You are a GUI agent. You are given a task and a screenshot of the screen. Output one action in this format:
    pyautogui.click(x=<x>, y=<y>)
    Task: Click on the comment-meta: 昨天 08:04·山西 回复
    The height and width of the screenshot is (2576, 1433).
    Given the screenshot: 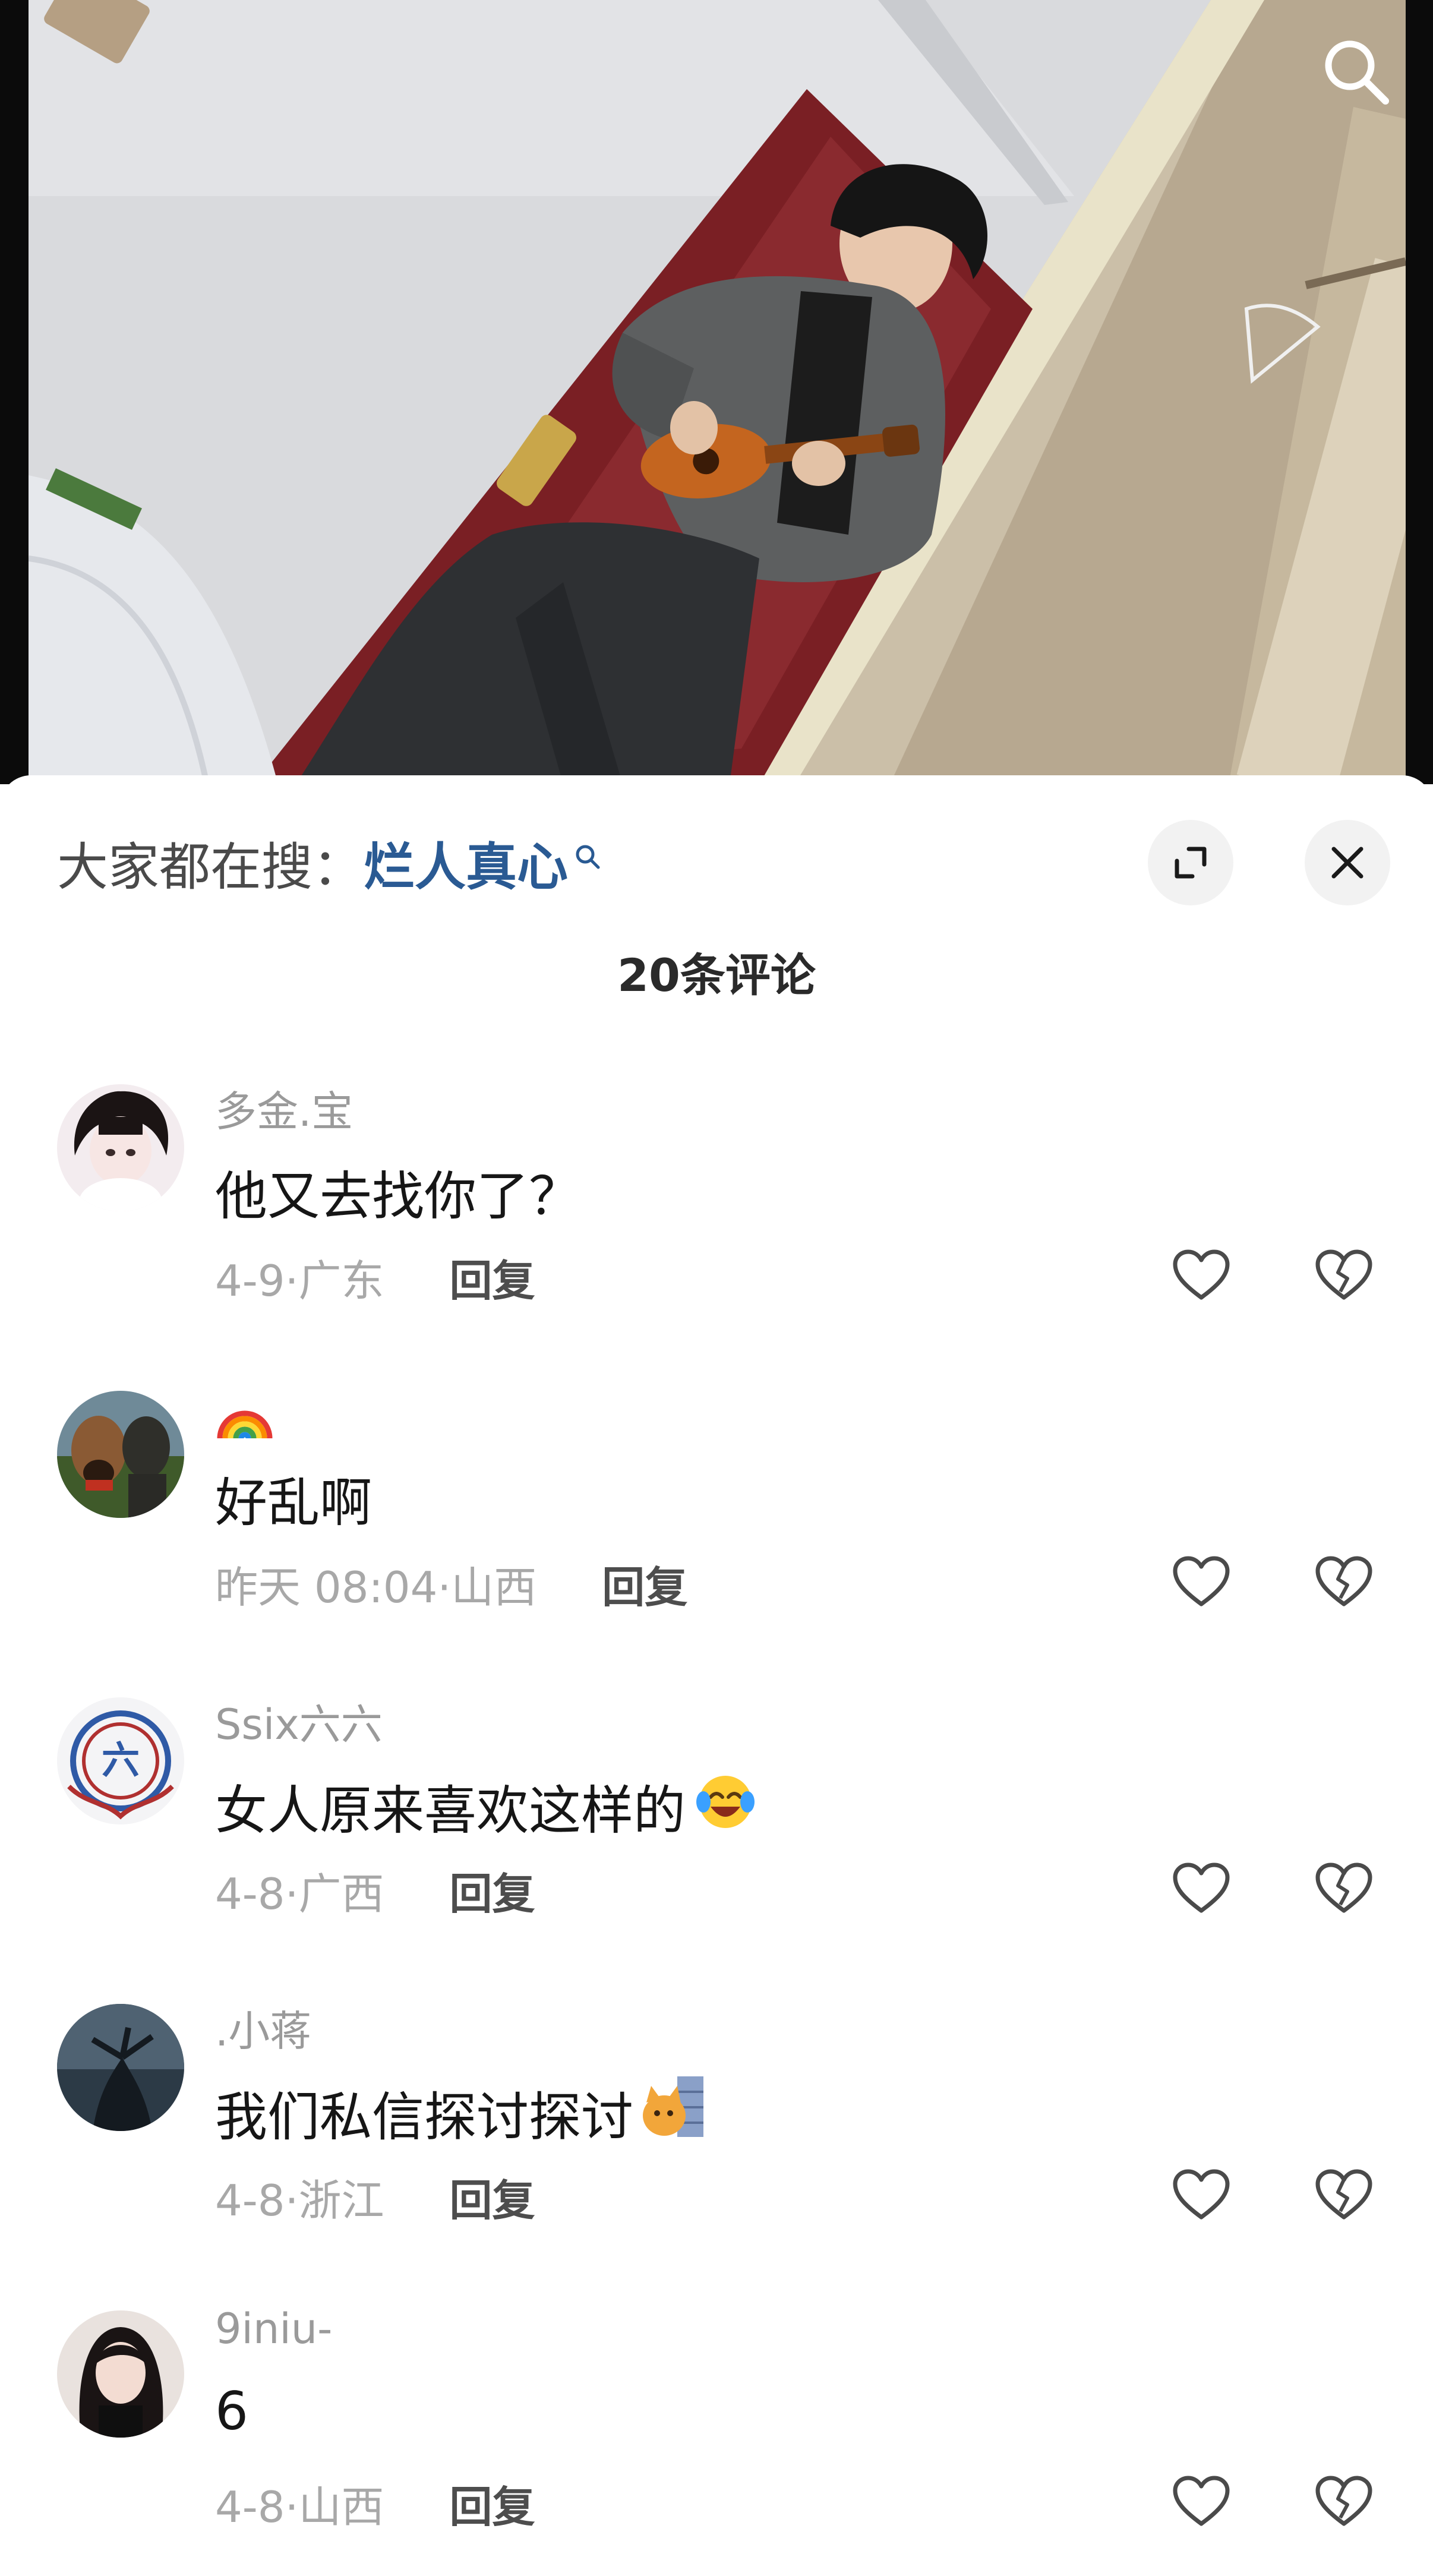 What is the action you would take?
    pyautogui.click(x=451, y=1583)
    